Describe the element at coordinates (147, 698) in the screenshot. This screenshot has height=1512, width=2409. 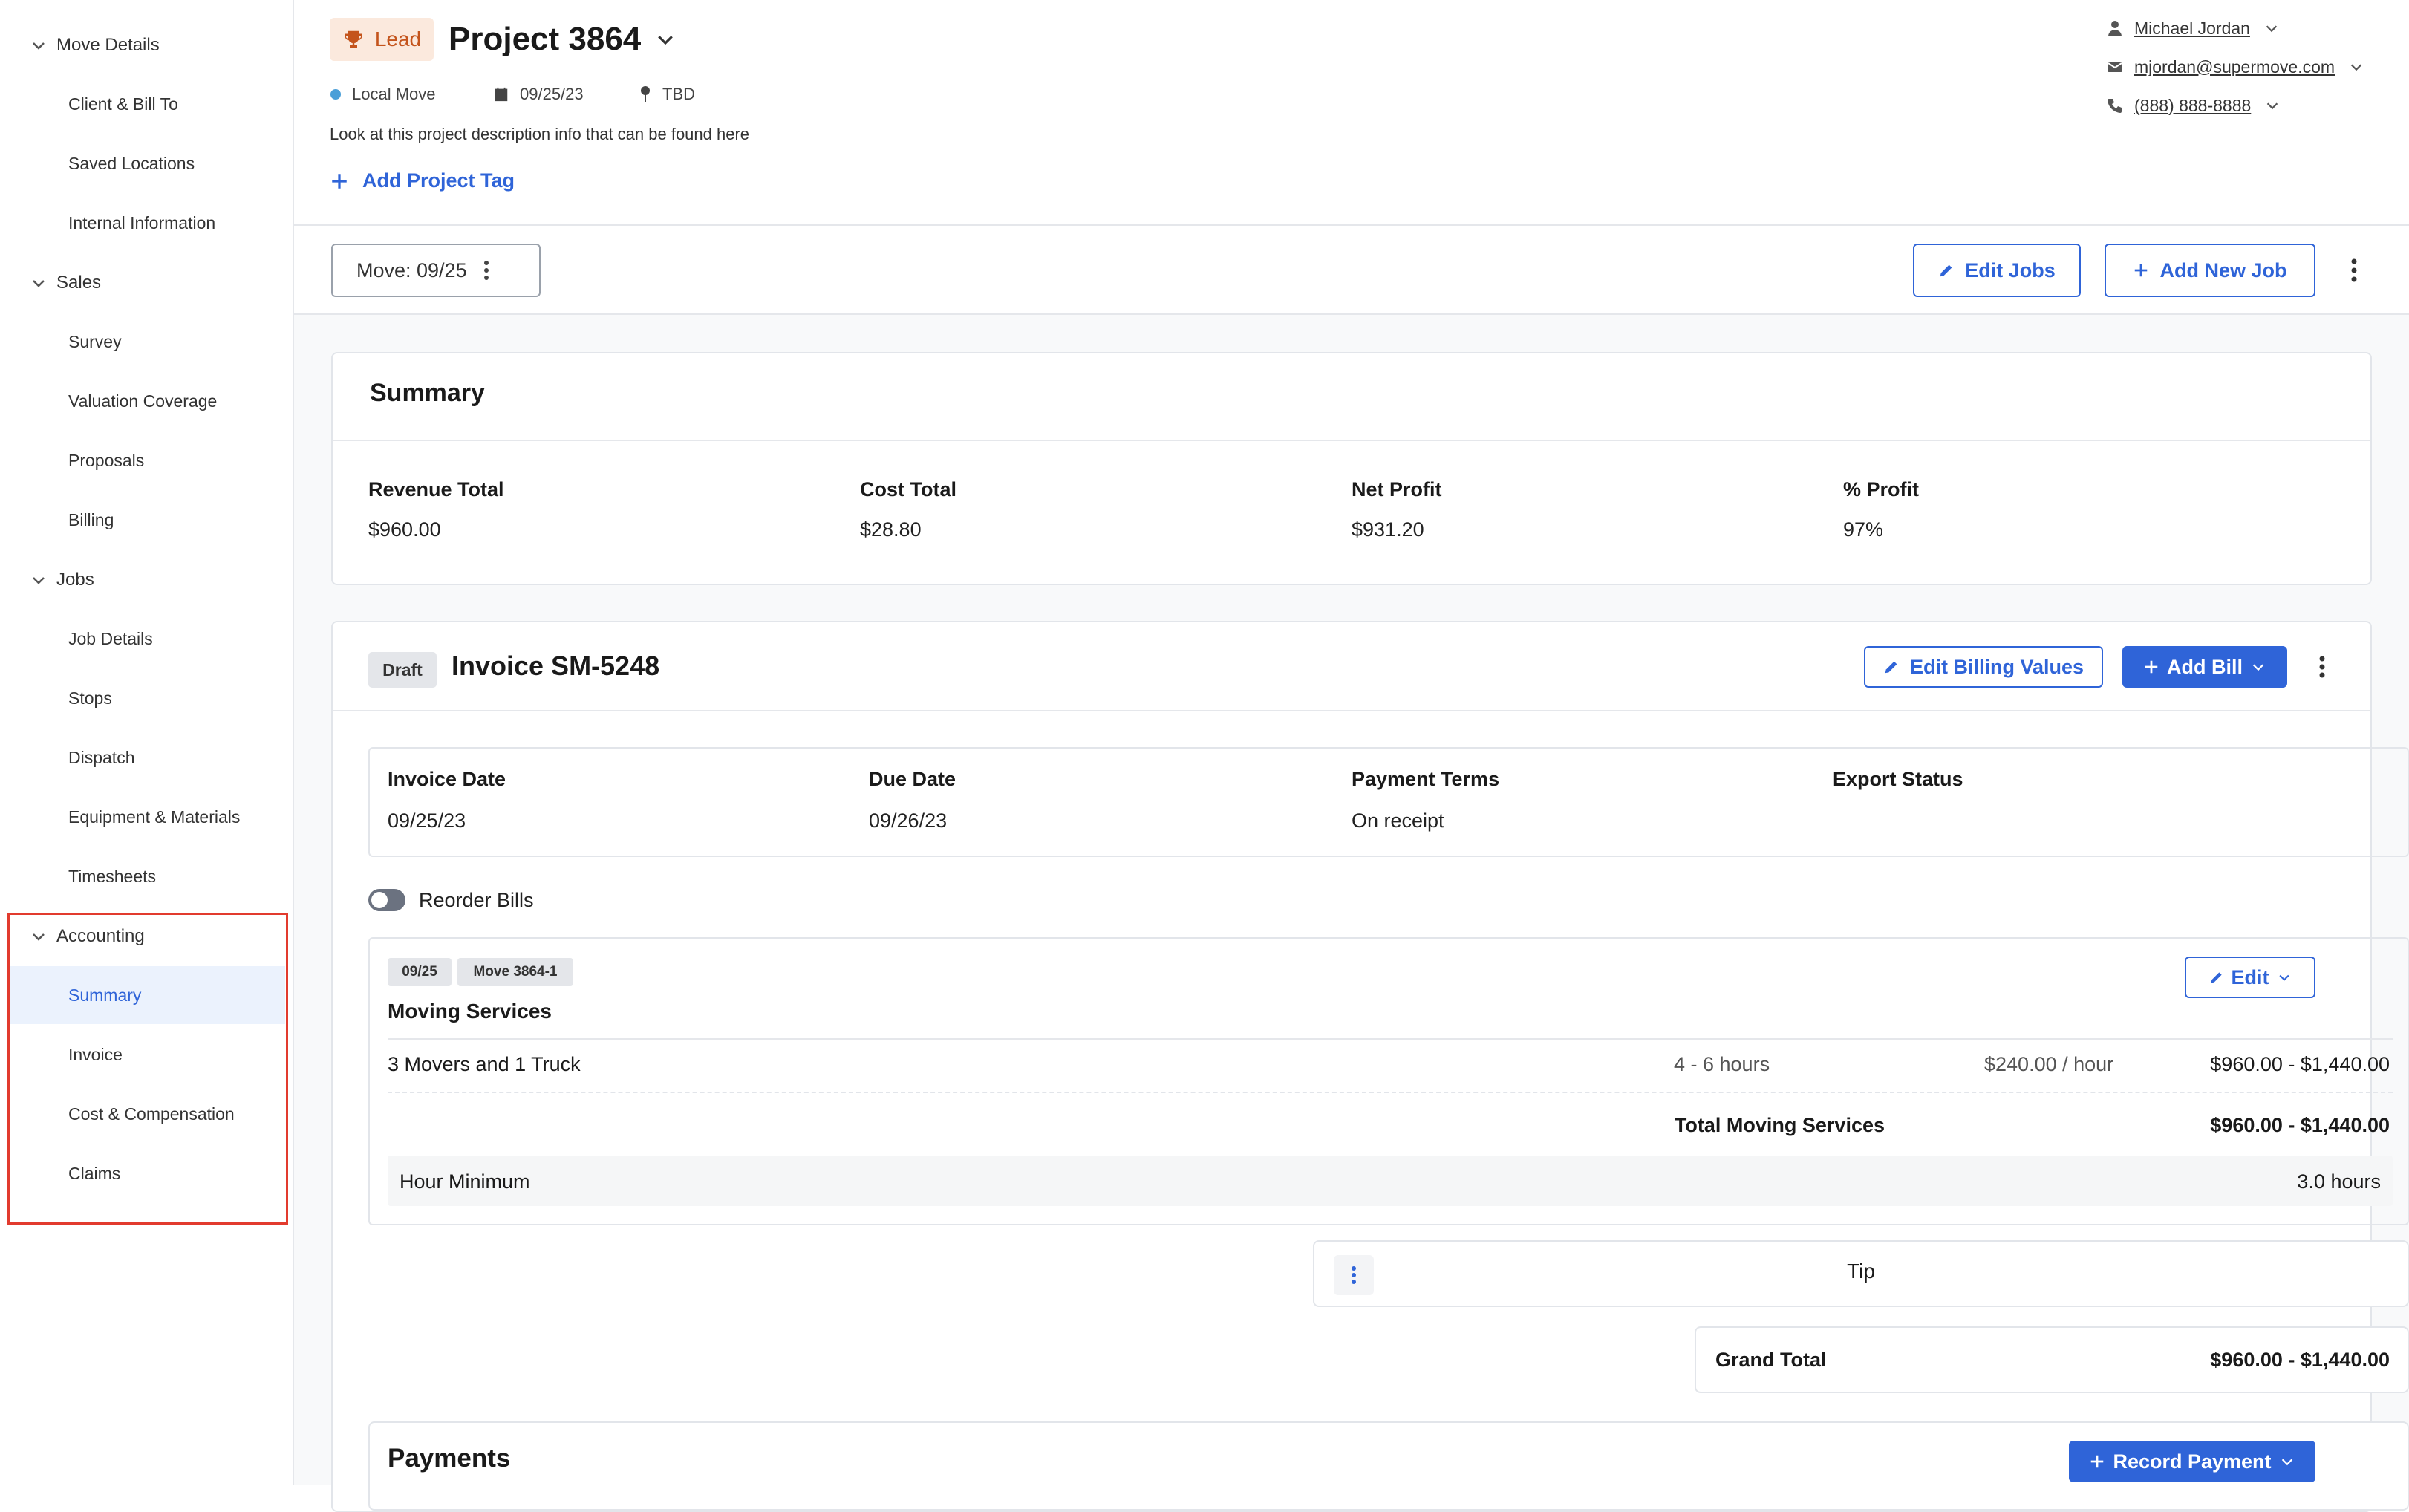
I see `sidebar-item-stops: Stops` at that location.